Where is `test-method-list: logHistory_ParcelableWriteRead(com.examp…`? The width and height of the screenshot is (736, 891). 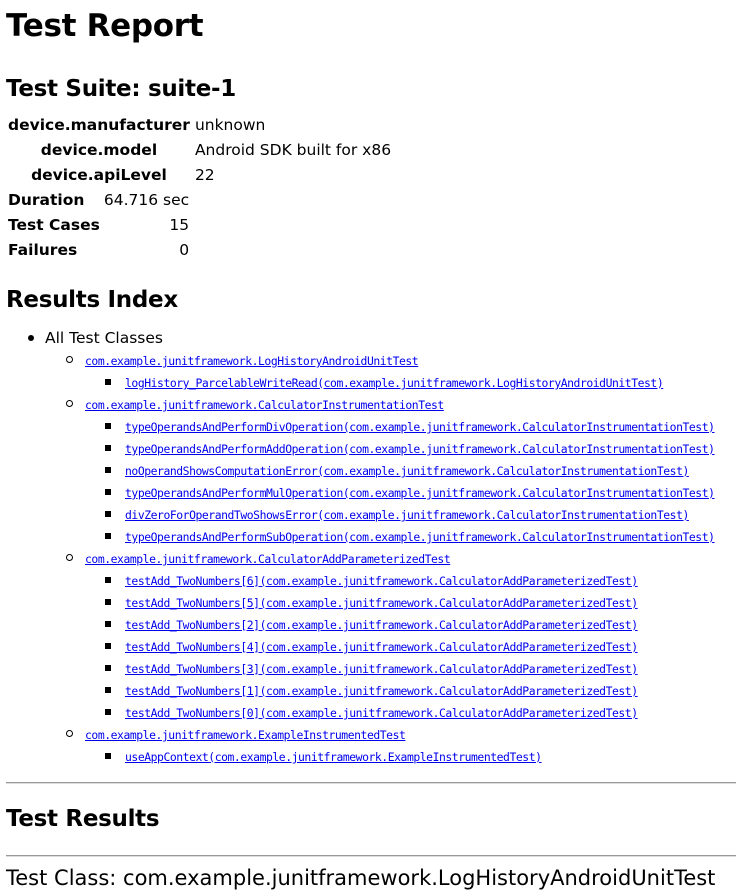
test-method-list: logHistory_ParcelableWriteRead(com.examp… is located at coordinates (410, 383).